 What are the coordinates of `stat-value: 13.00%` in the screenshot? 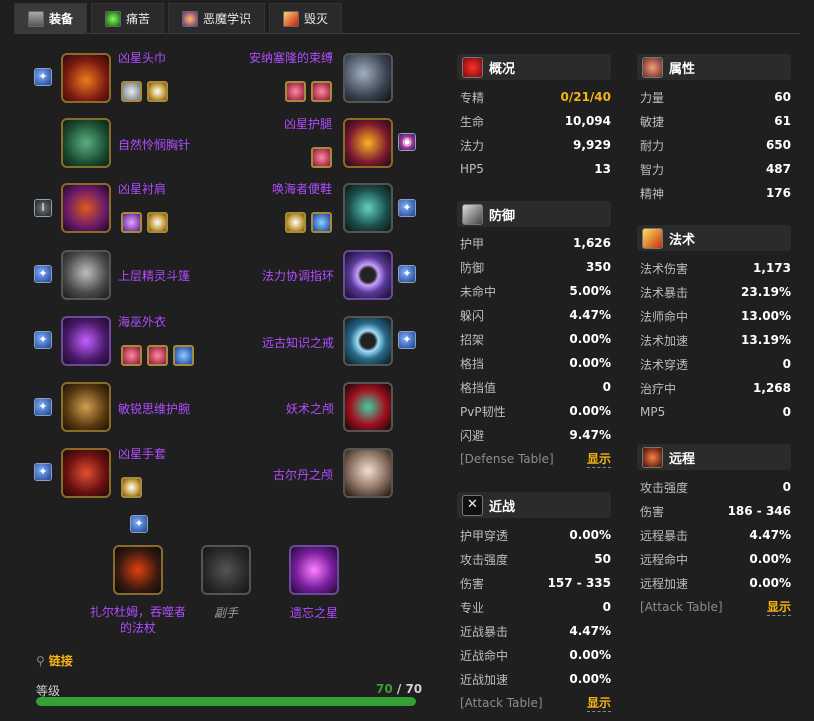 It's located at (766, 316).